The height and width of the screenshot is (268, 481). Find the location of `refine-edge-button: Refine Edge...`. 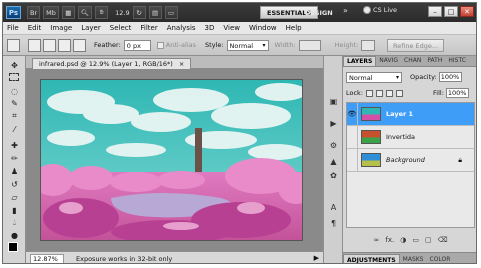

refine-edge-button: Refine Edge... is located at coordinates (416, 45).